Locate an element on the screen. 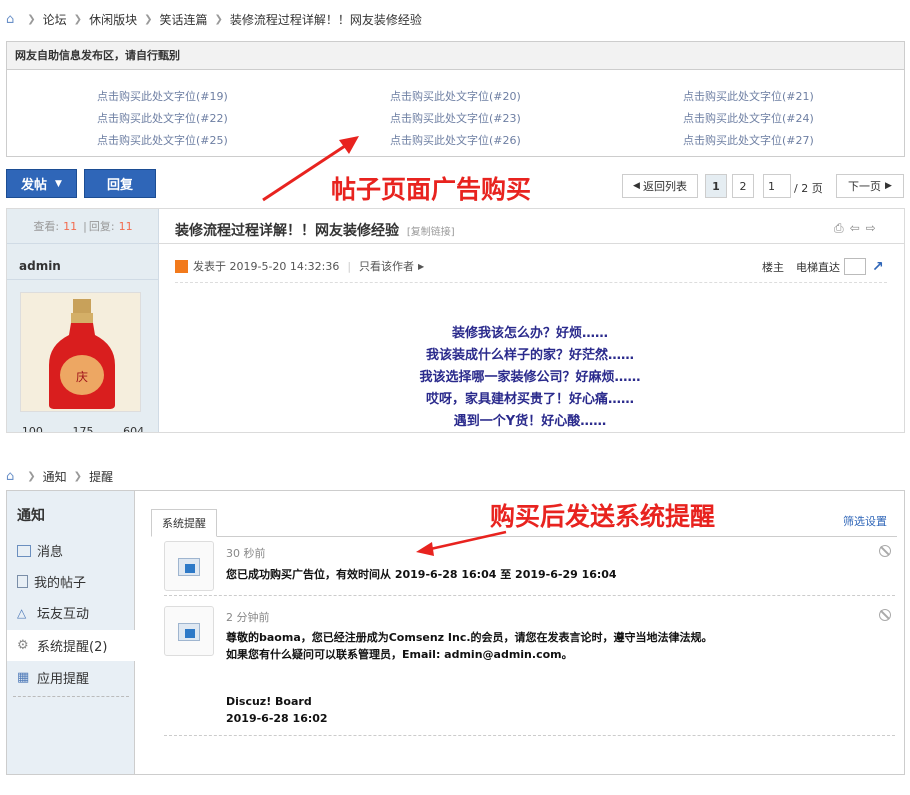 Image resolution: width=910 pixels, height=795 pixels. copy-link: [复制链接] is located at coordinates (431, 232).